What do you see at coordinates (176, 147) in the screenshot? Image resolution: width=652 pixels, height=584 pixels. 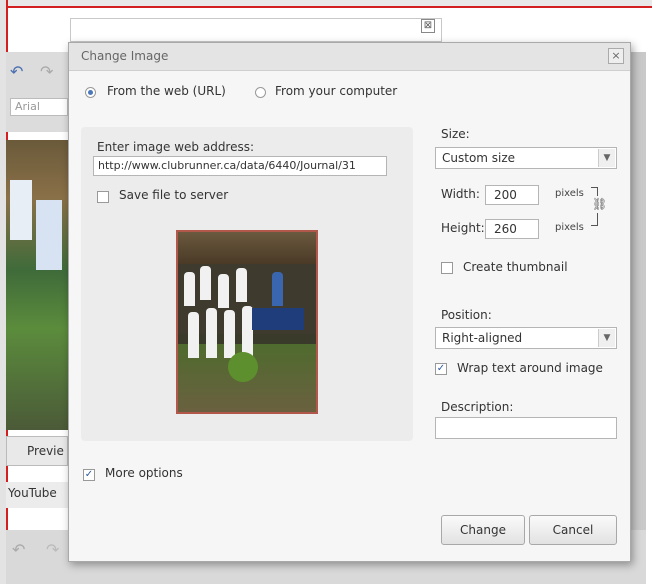 I see `web-address-label: Enter image web address:` at bounding box center [176, 147].